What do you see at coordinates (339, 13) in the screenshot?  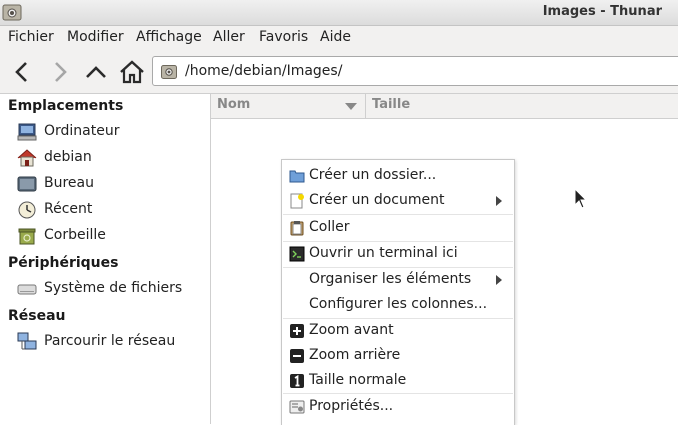 I see `title-bar: Images - Thunar` at bounding box center [339, 13].